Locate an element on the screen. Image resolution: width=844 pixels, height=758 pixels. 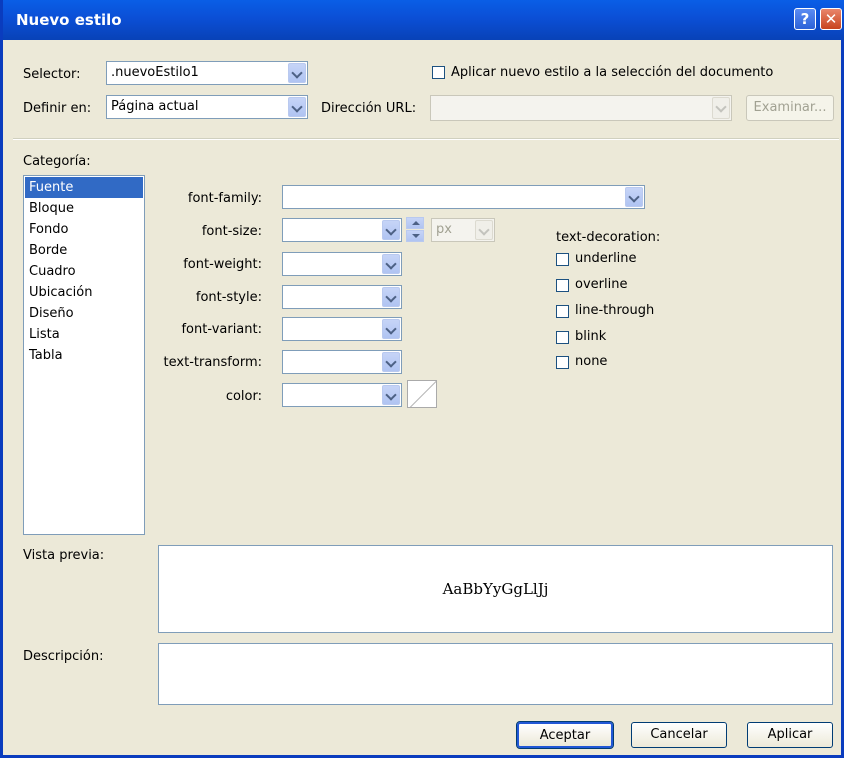
preview-sample-text: AaBbYyGgLlJj is located at coordinates (495, 589).